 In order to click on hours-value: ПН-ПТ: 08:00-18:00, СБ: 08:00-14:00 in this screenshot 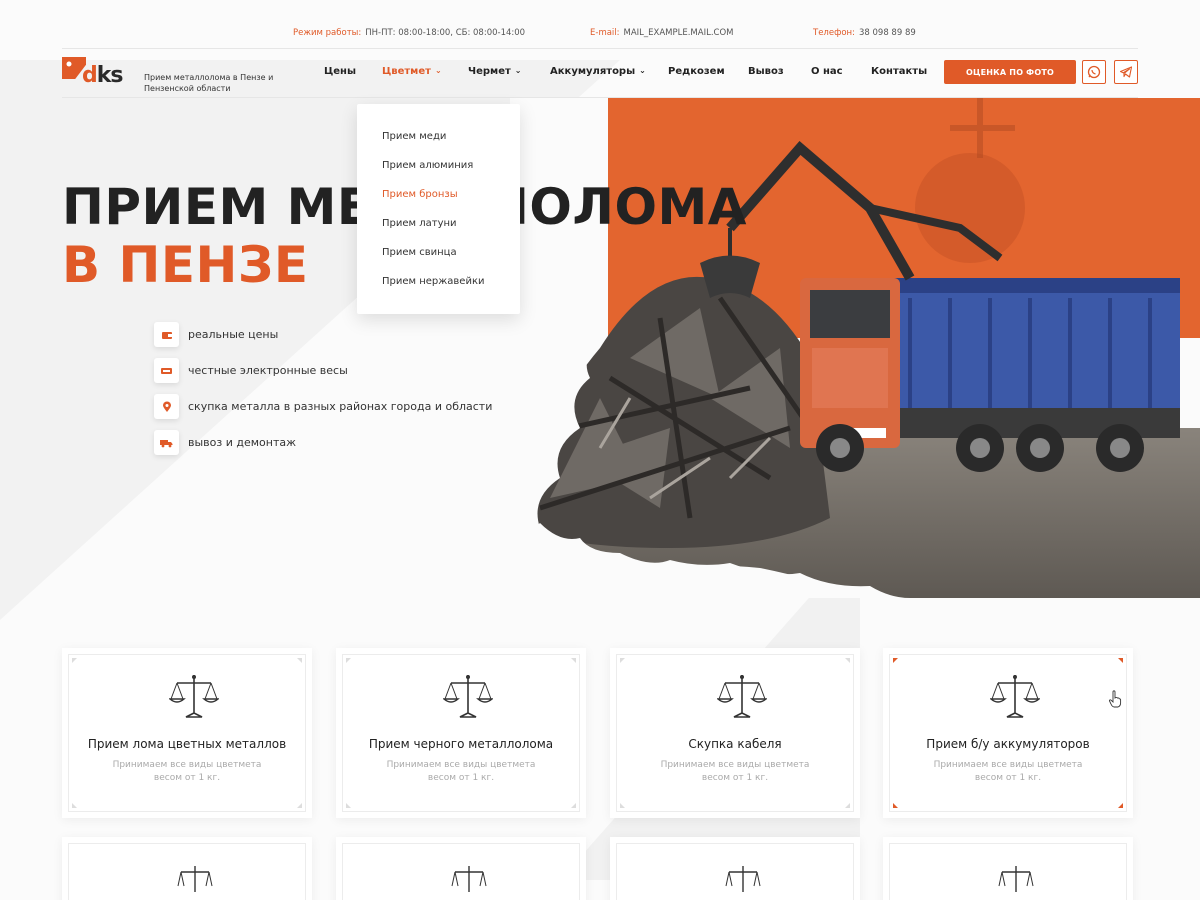, I will do `click(445, 33)`.